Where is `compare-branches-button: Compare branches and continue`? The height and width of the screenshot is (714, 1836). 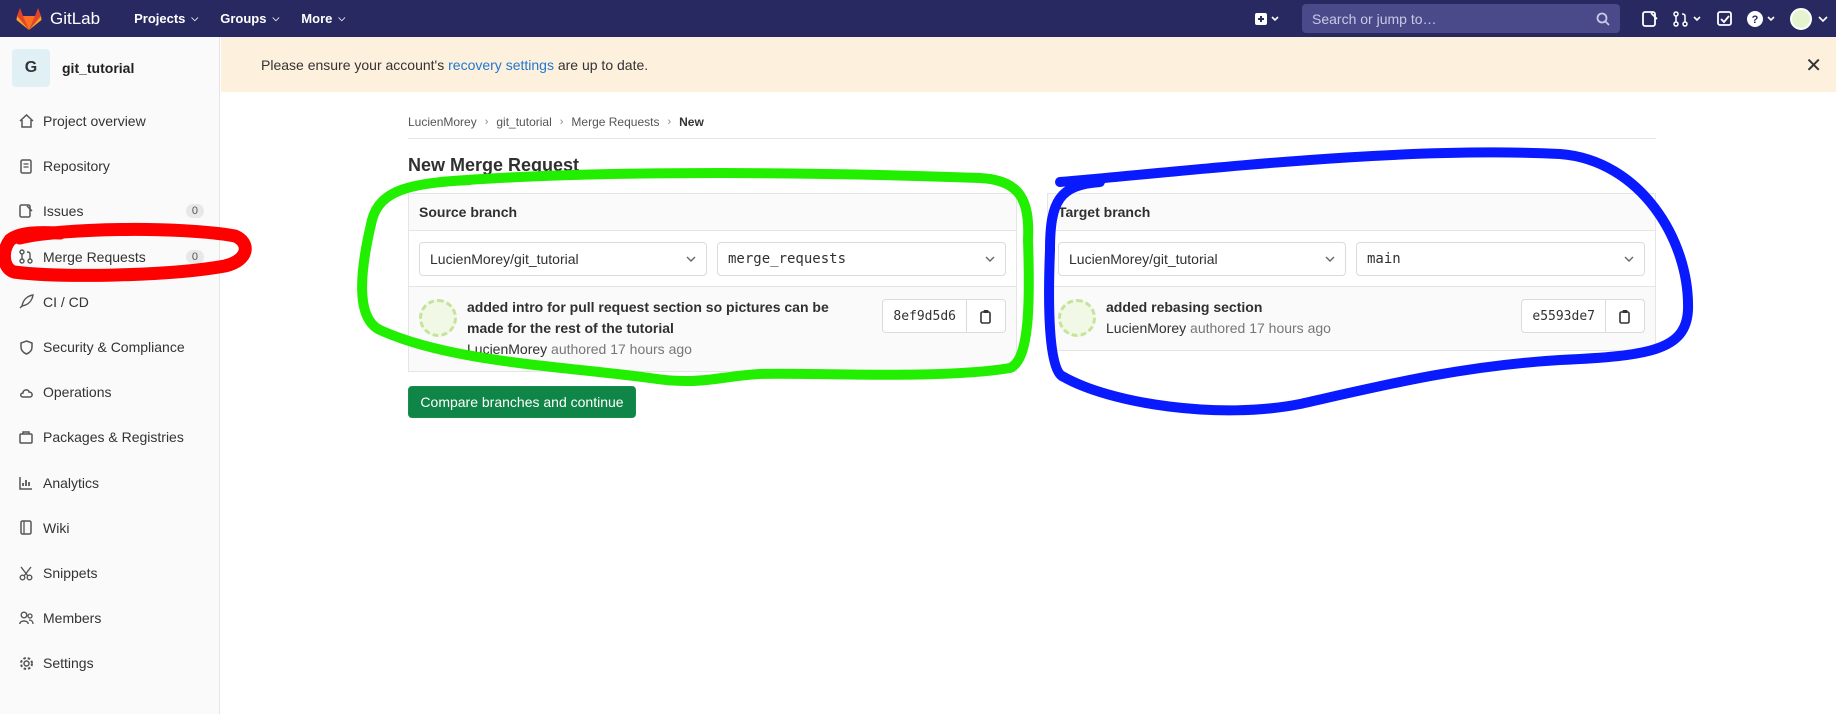
compare-branches-button: Compare branches and continue is located at coordinates (522, 402).